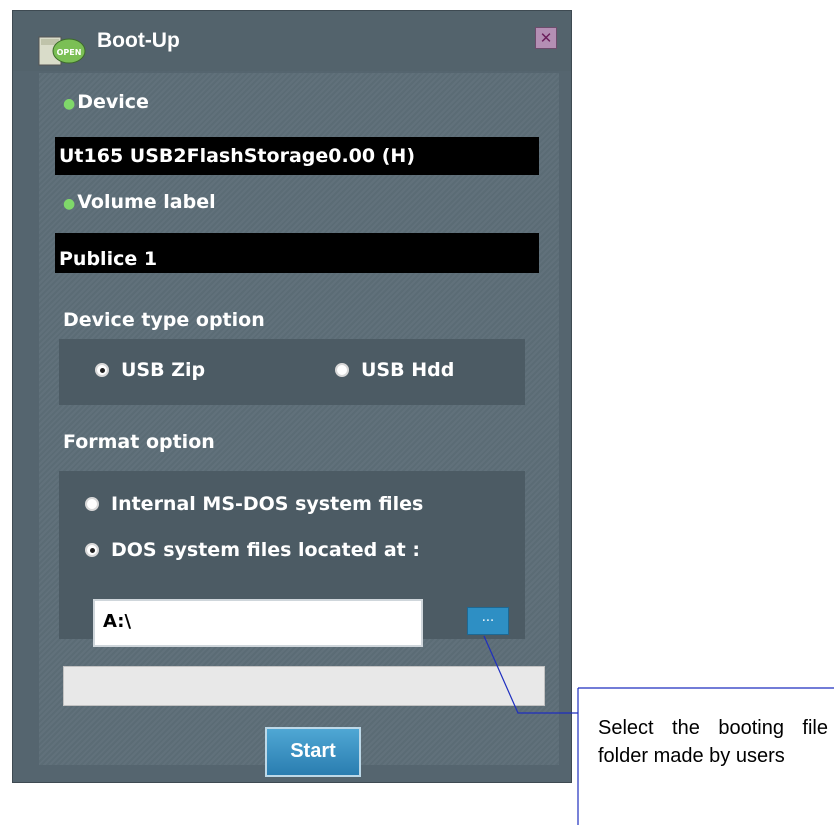 This screenshot has height=825, width=834. I want to click on callout-lines, so click(658, 730).